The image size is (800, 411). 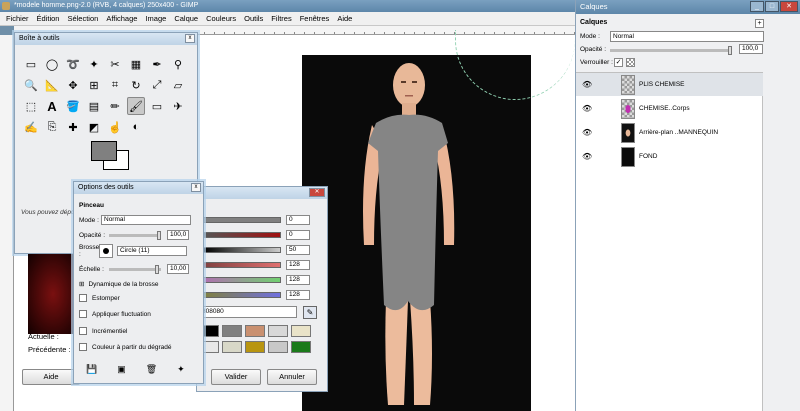 I want to click on menu-calque: Calque, so click(x=186, y=18).